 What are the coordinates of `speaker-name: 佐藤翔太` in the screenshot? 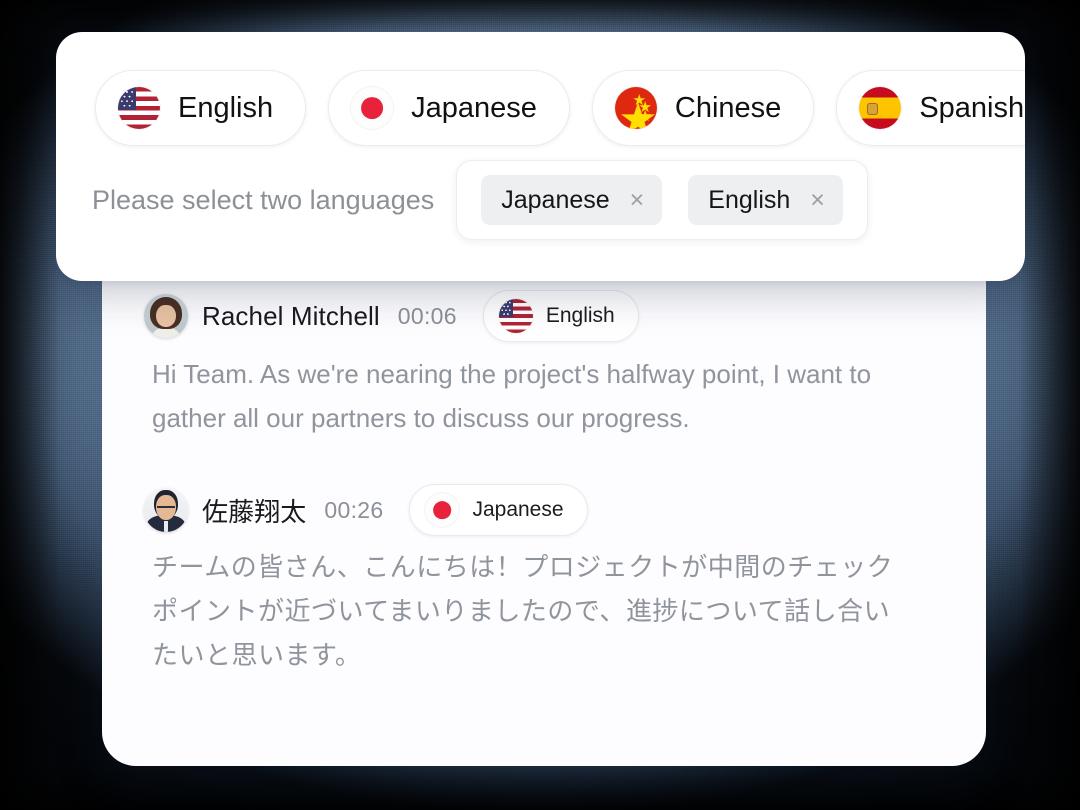 It's located at (254, 512).